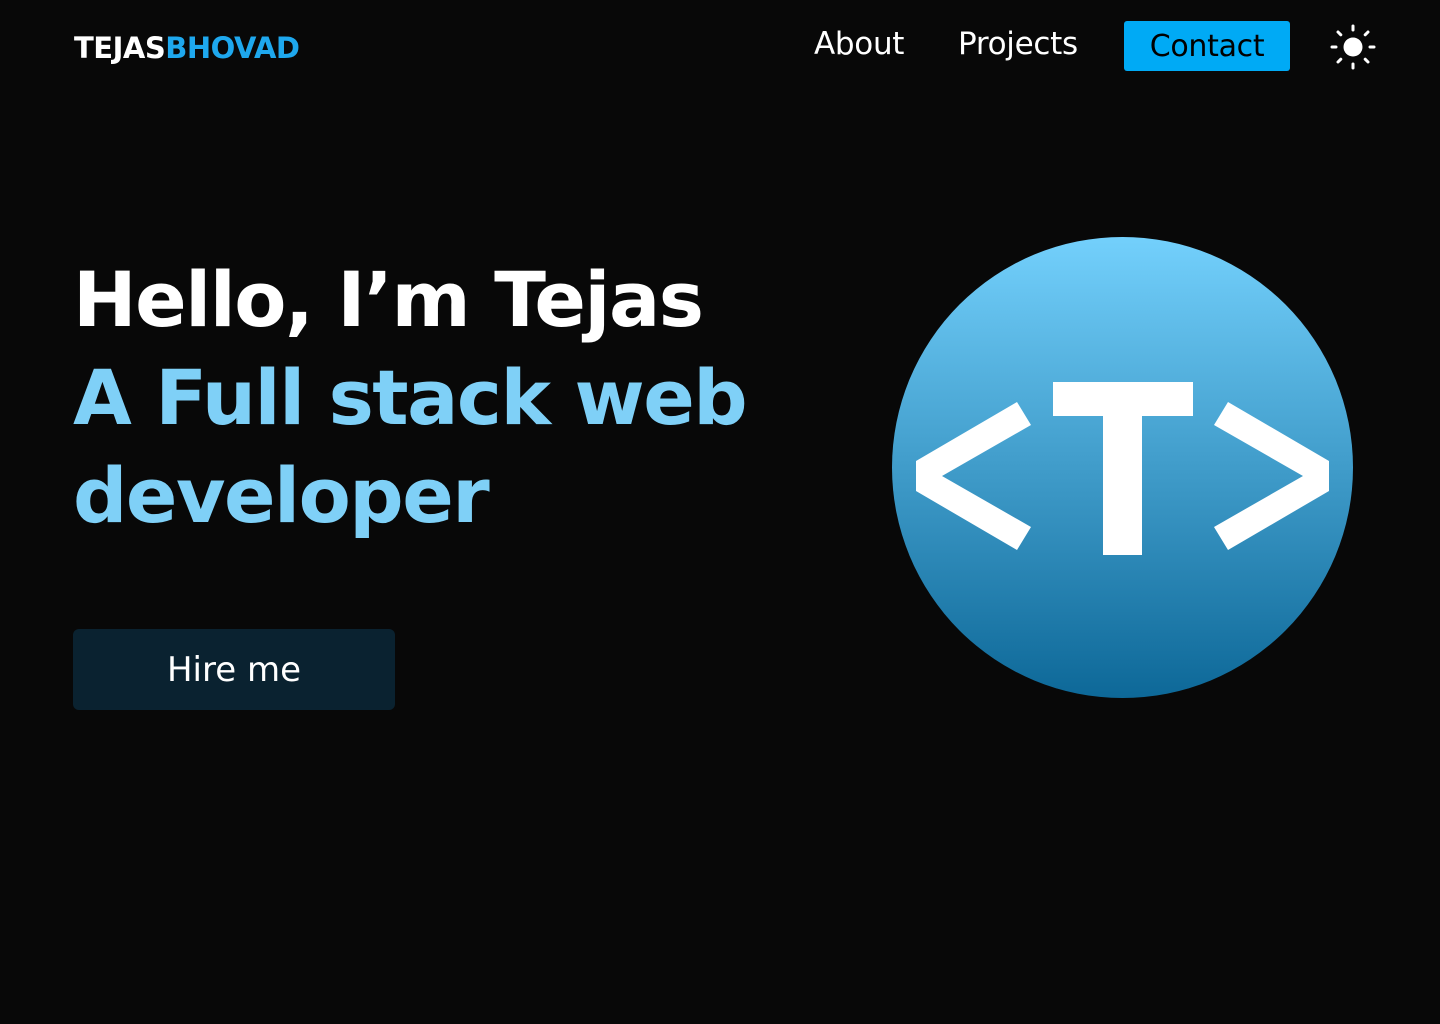  What do you see at coordinates (859, 44) in the screenshot?
I see `nav-about-link: About` at bounding box center [859, 44].